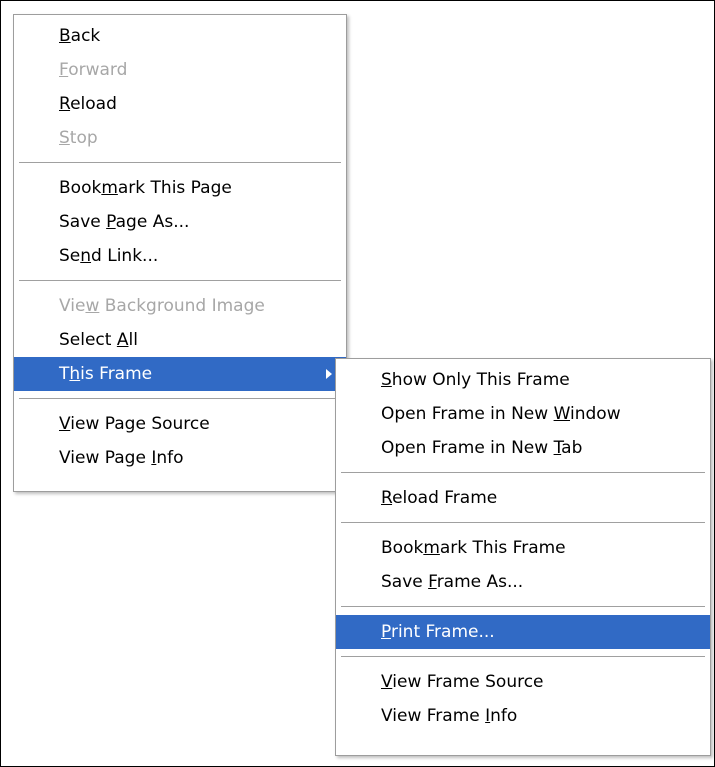  Describe the element at coordinates (523, 548) in the screenshot. I see `submenu-item-bookmark-frame: Bookmark This Frame` at that location.